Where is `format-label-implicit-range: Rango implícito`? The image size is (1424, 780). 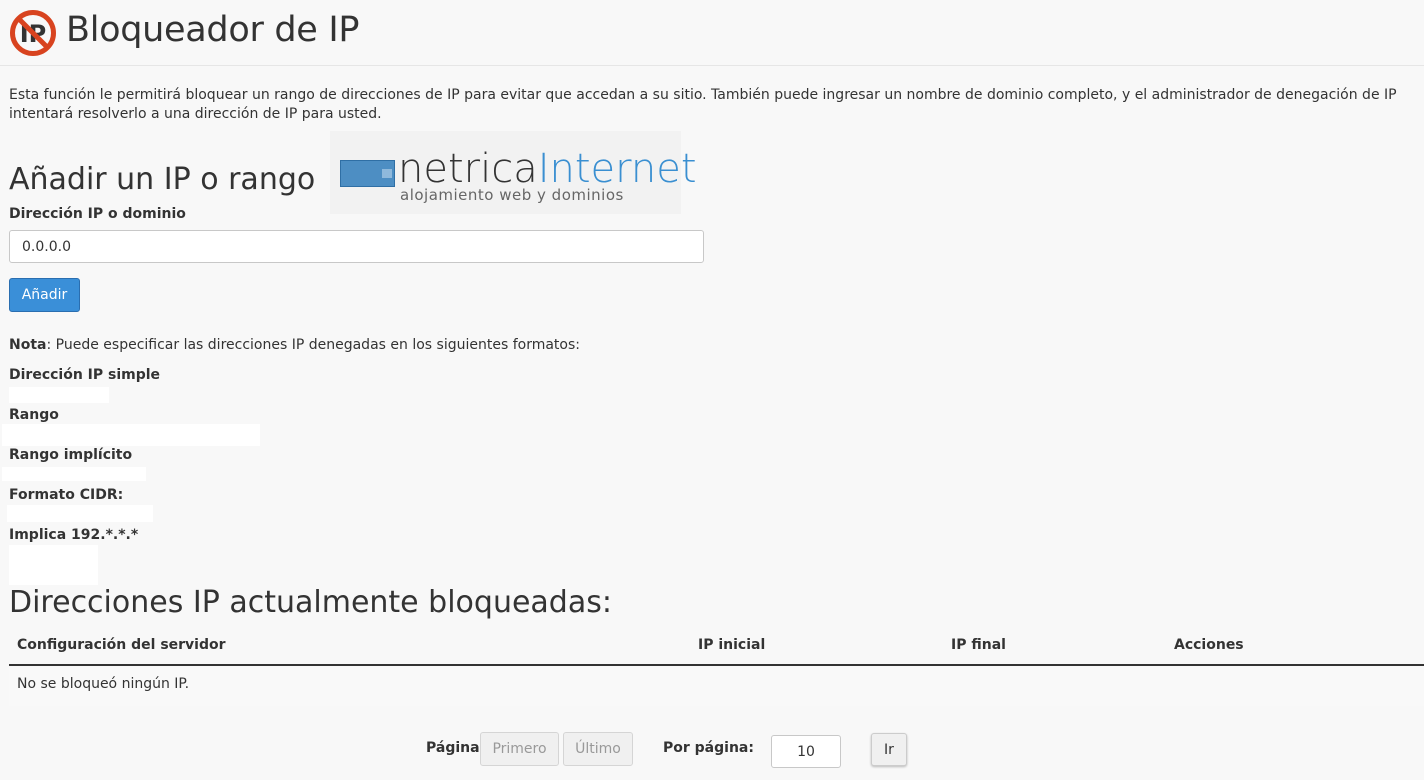
format-label-implicit-range: Rango implícito is located at coordinates (71, 455).